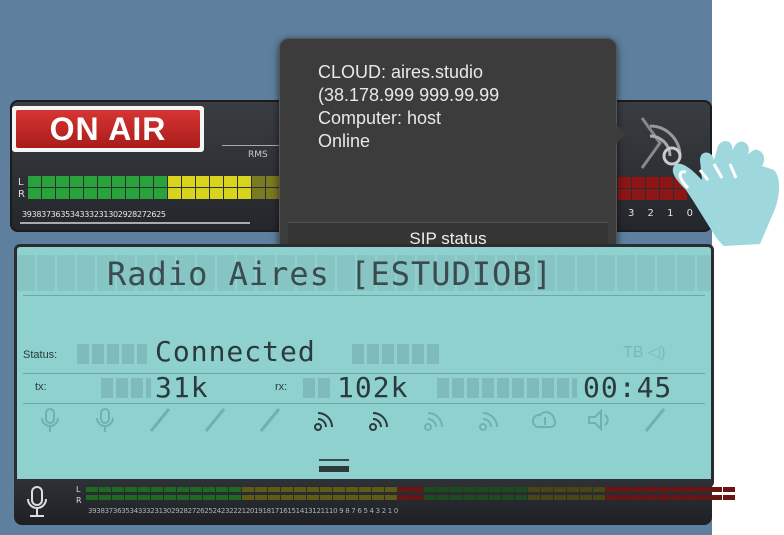  I want to click on status-ghost-left, so click(112, 354).